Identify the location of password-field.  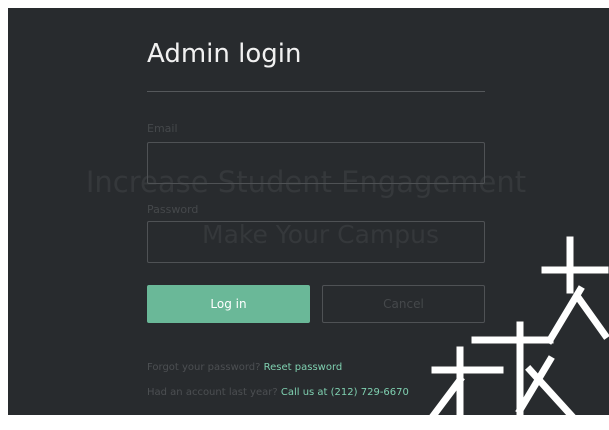
(316, 242).